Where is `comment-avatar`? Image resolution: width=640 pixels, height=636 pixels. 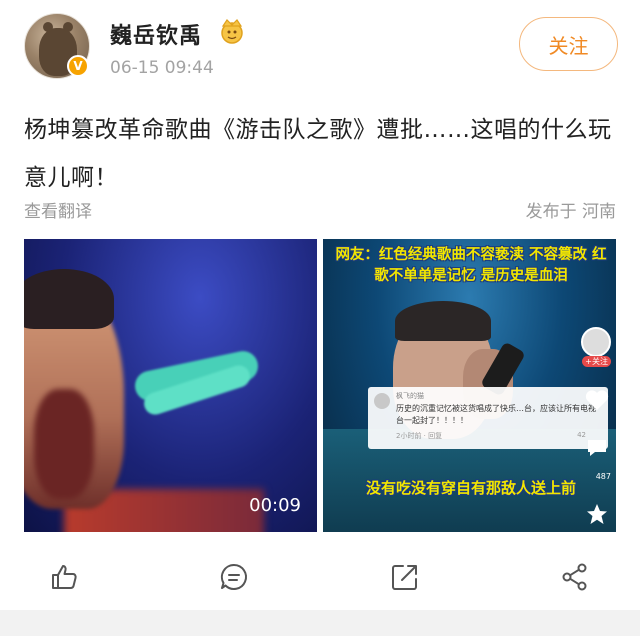 comment-avatar is located at coordinates (382, 401).